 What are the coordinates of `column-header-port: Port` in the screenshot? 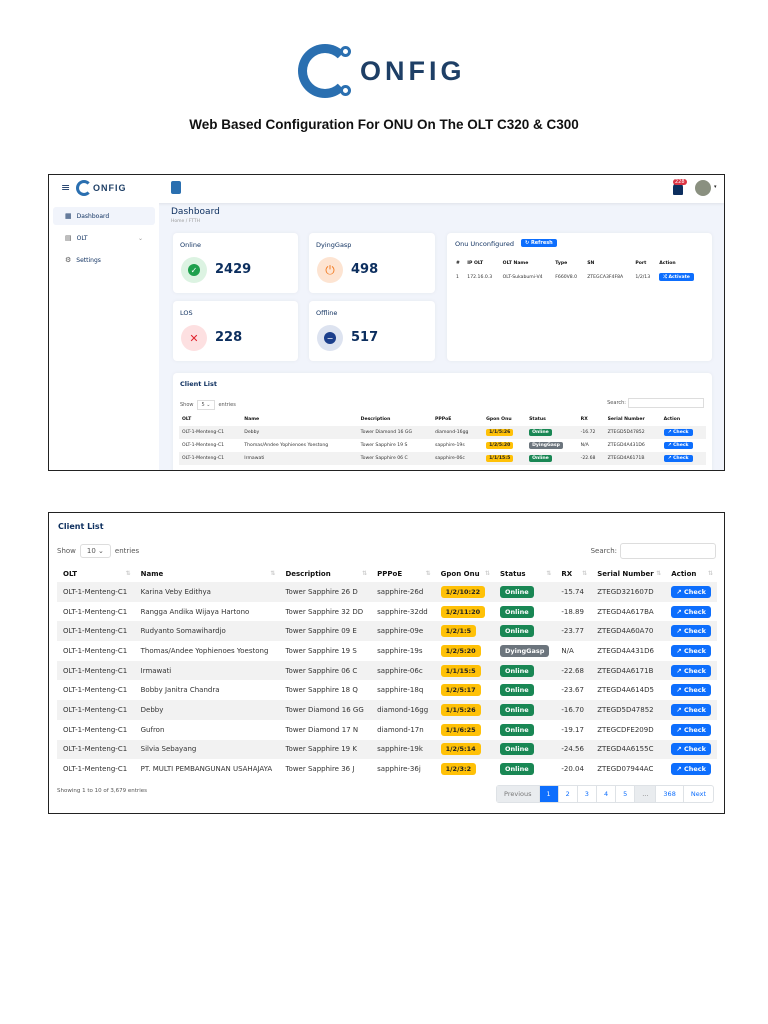 It's located at (644, 263).